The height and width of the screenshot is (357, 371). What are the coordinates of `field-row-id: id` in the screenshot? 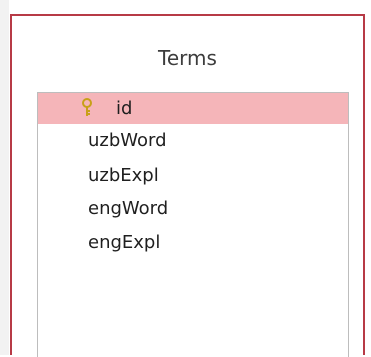 It's located at (193, 108).